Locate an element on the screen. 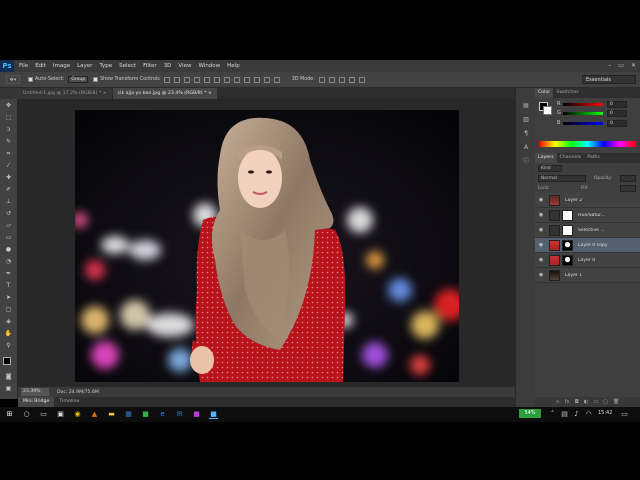 This screenshot has height=480, width=640. history-brush-tool-icon: ↺ is located at coordinates (8, 214).